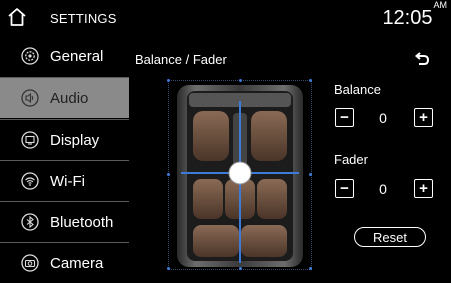  Describe the element at coordinates (344, 117) in the screenshot. I see `balance-minus-button: −` at that location.